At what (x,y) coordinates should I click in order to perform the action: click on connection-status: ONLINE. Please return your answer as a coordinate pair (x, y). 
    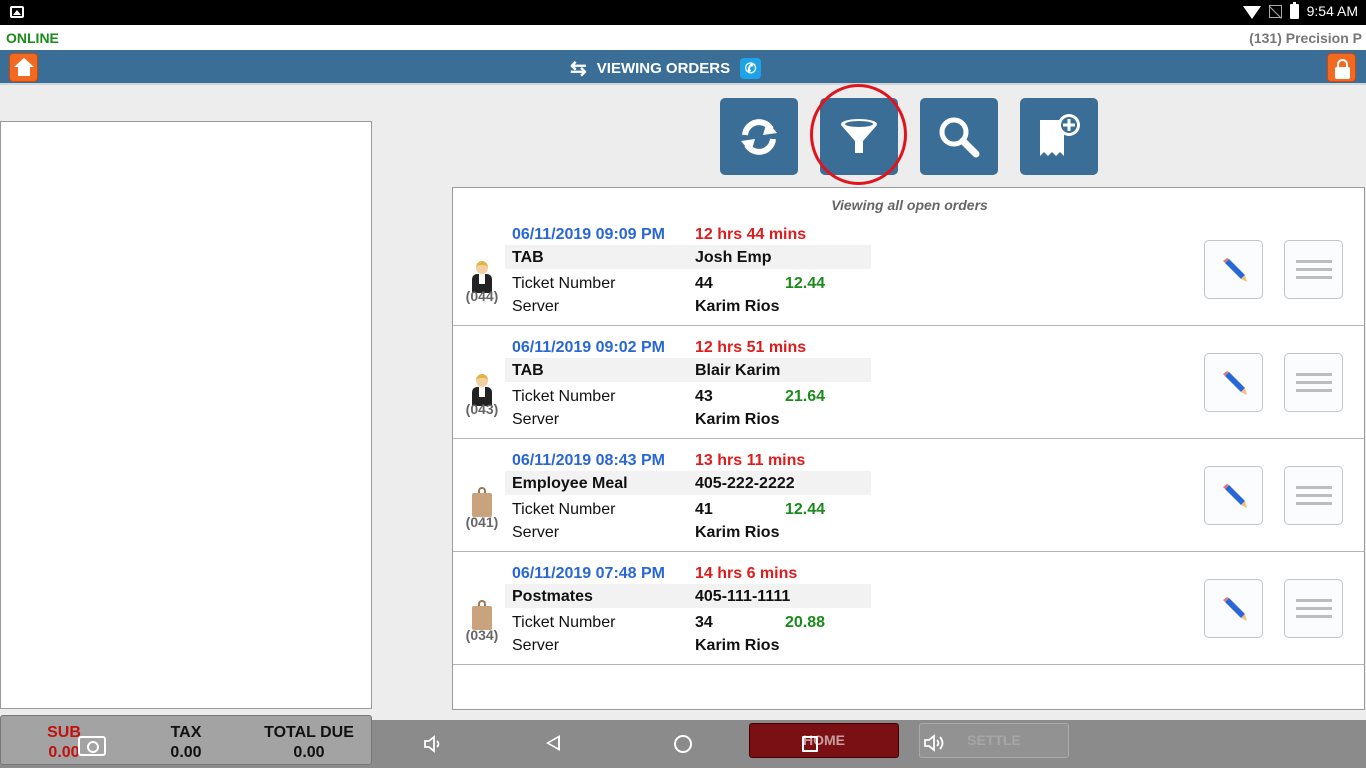
    Looking at the image, I should click on (32, 38).